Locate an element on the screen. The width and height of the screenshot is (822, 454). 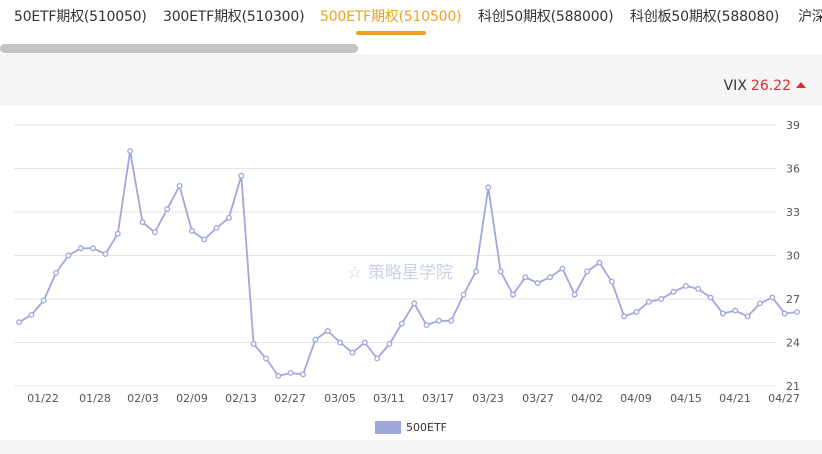
x-tick-label: 03/11 is located at coordinates (389, 398).